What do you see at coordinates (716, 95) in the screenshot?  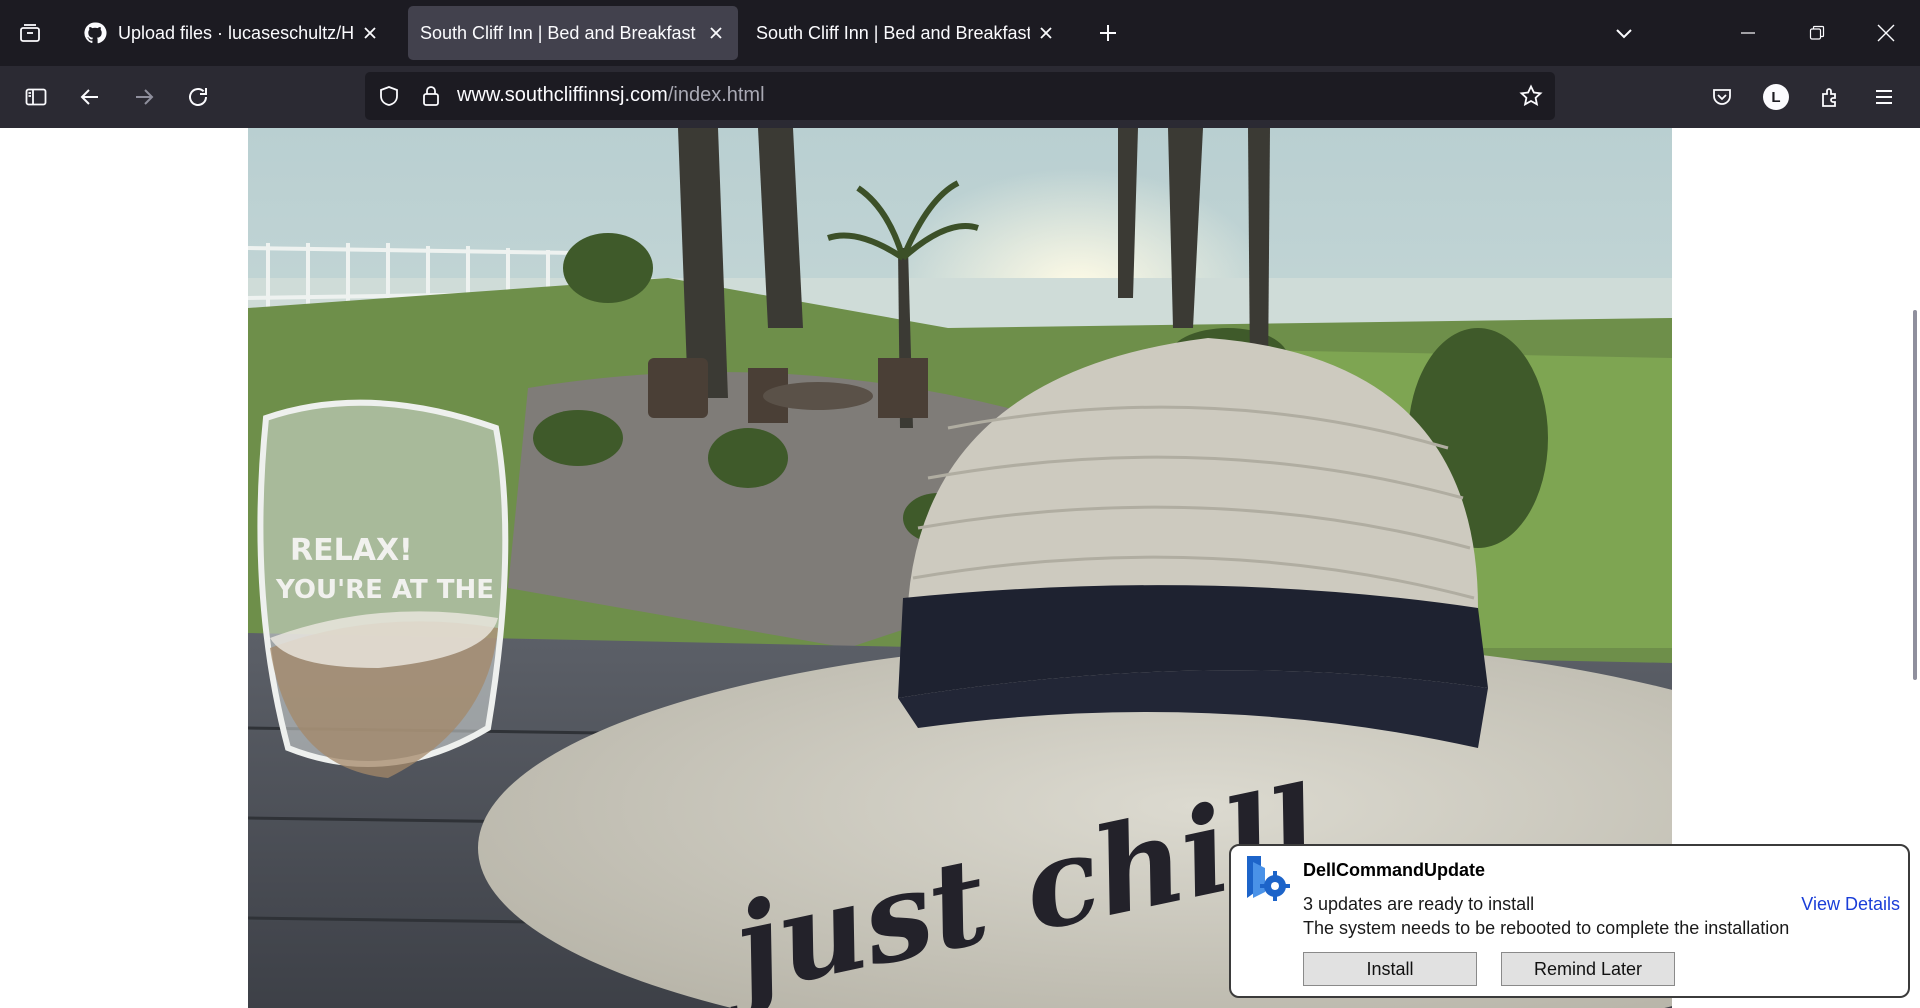 I see `url-path: /index.html` at bounding box center [716, 95].